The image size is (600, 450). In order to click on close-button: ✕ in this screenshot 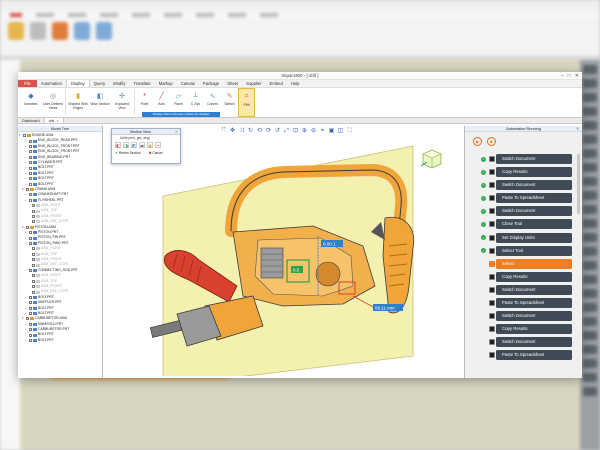, I will do `click(577, 76)`.